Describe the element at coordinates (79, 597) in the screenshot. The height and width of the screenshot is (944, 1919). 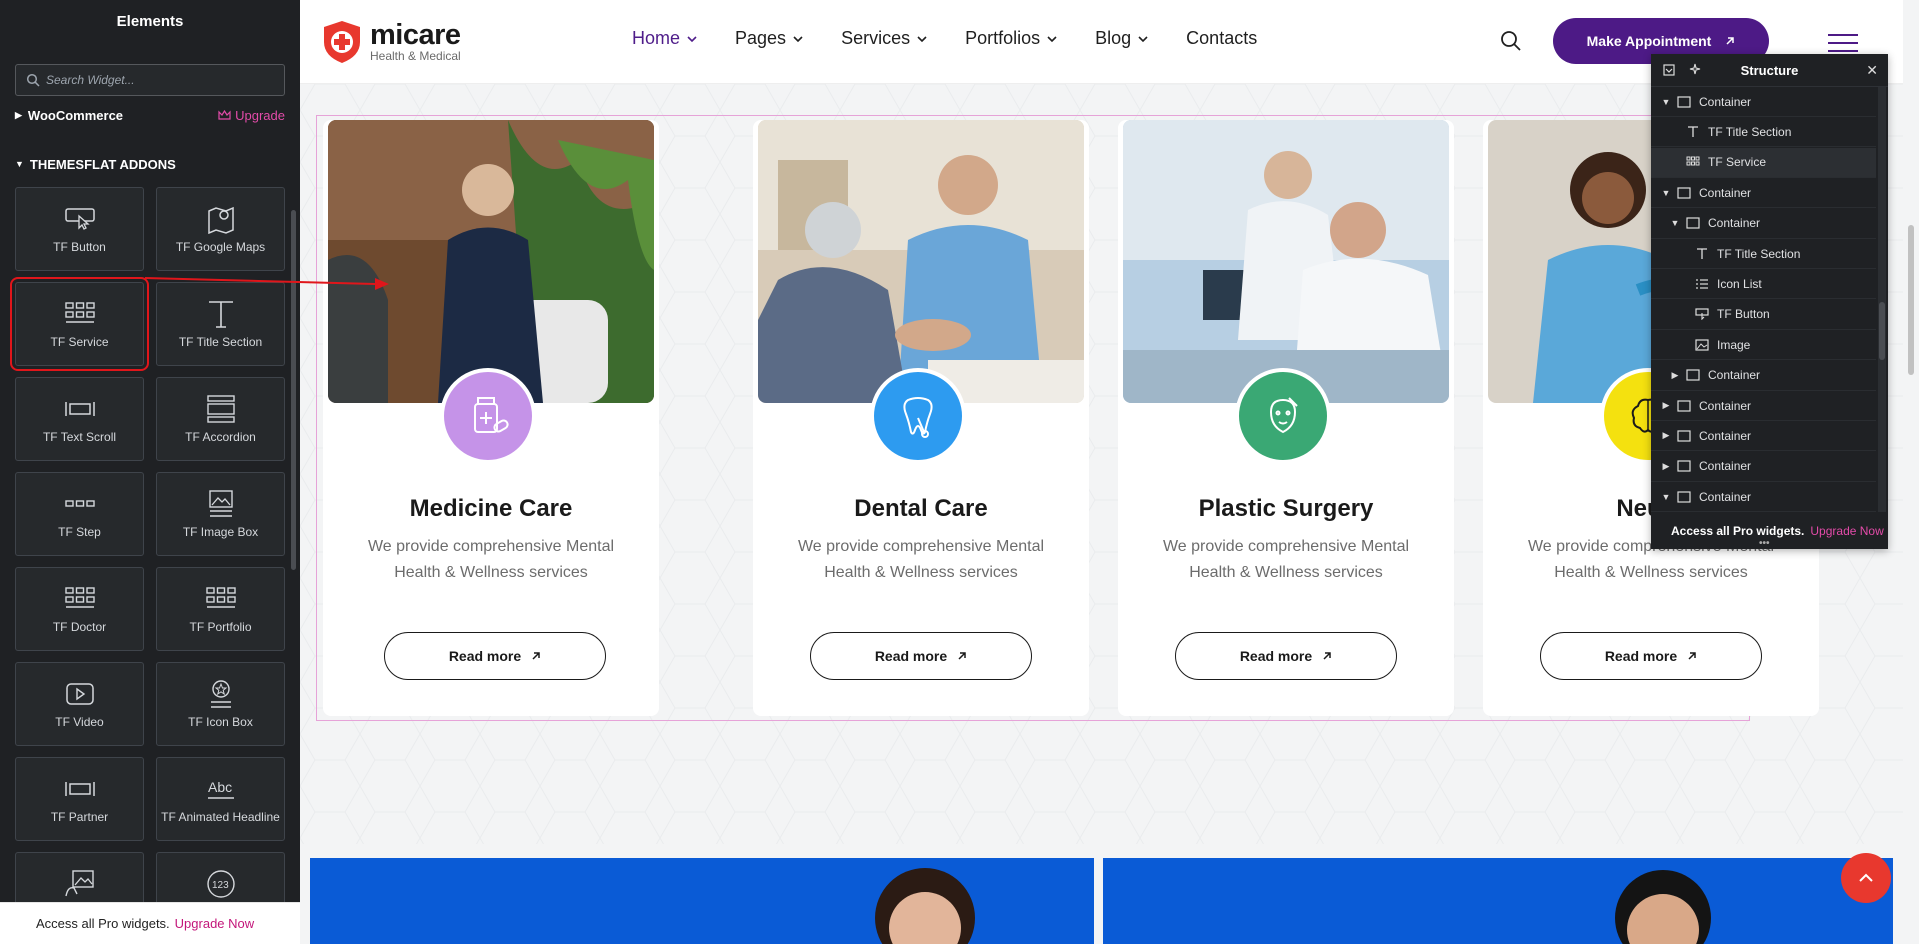
I see `grid-icon` at that location.